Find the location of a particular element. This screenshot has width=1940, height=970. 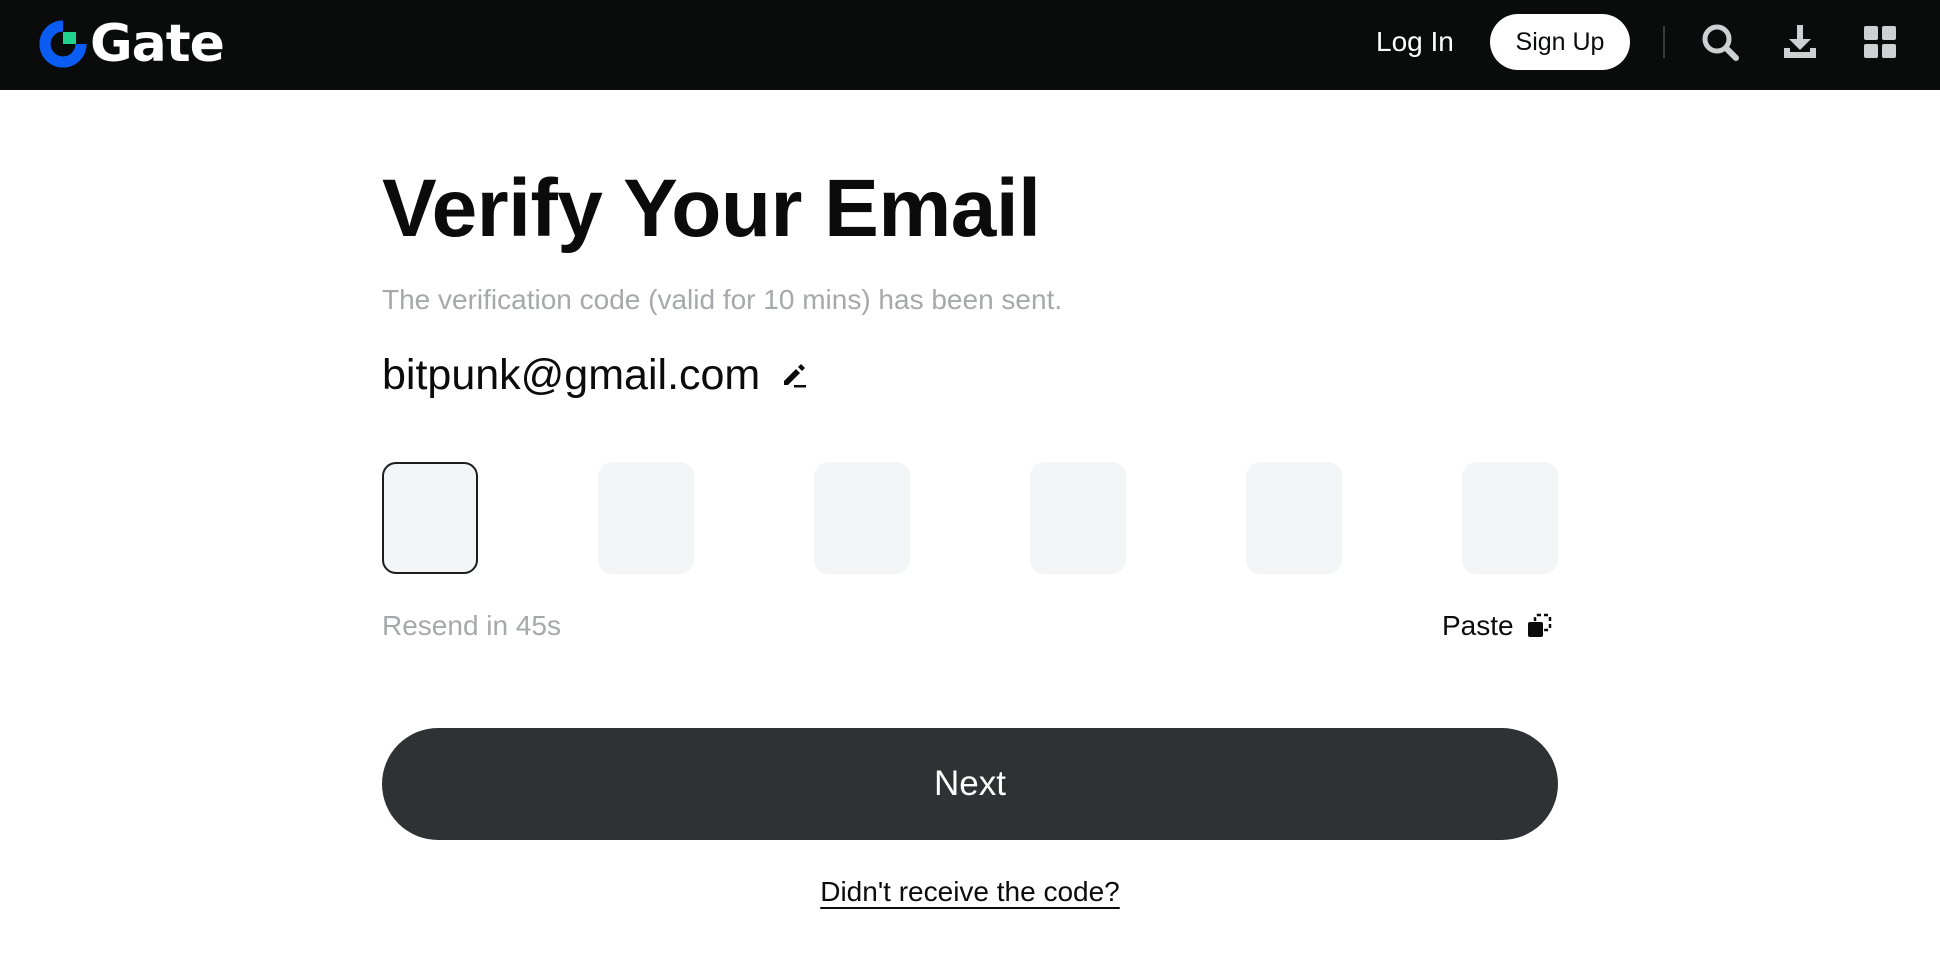

gate-logo-icon is located at coordinates (63, 44).